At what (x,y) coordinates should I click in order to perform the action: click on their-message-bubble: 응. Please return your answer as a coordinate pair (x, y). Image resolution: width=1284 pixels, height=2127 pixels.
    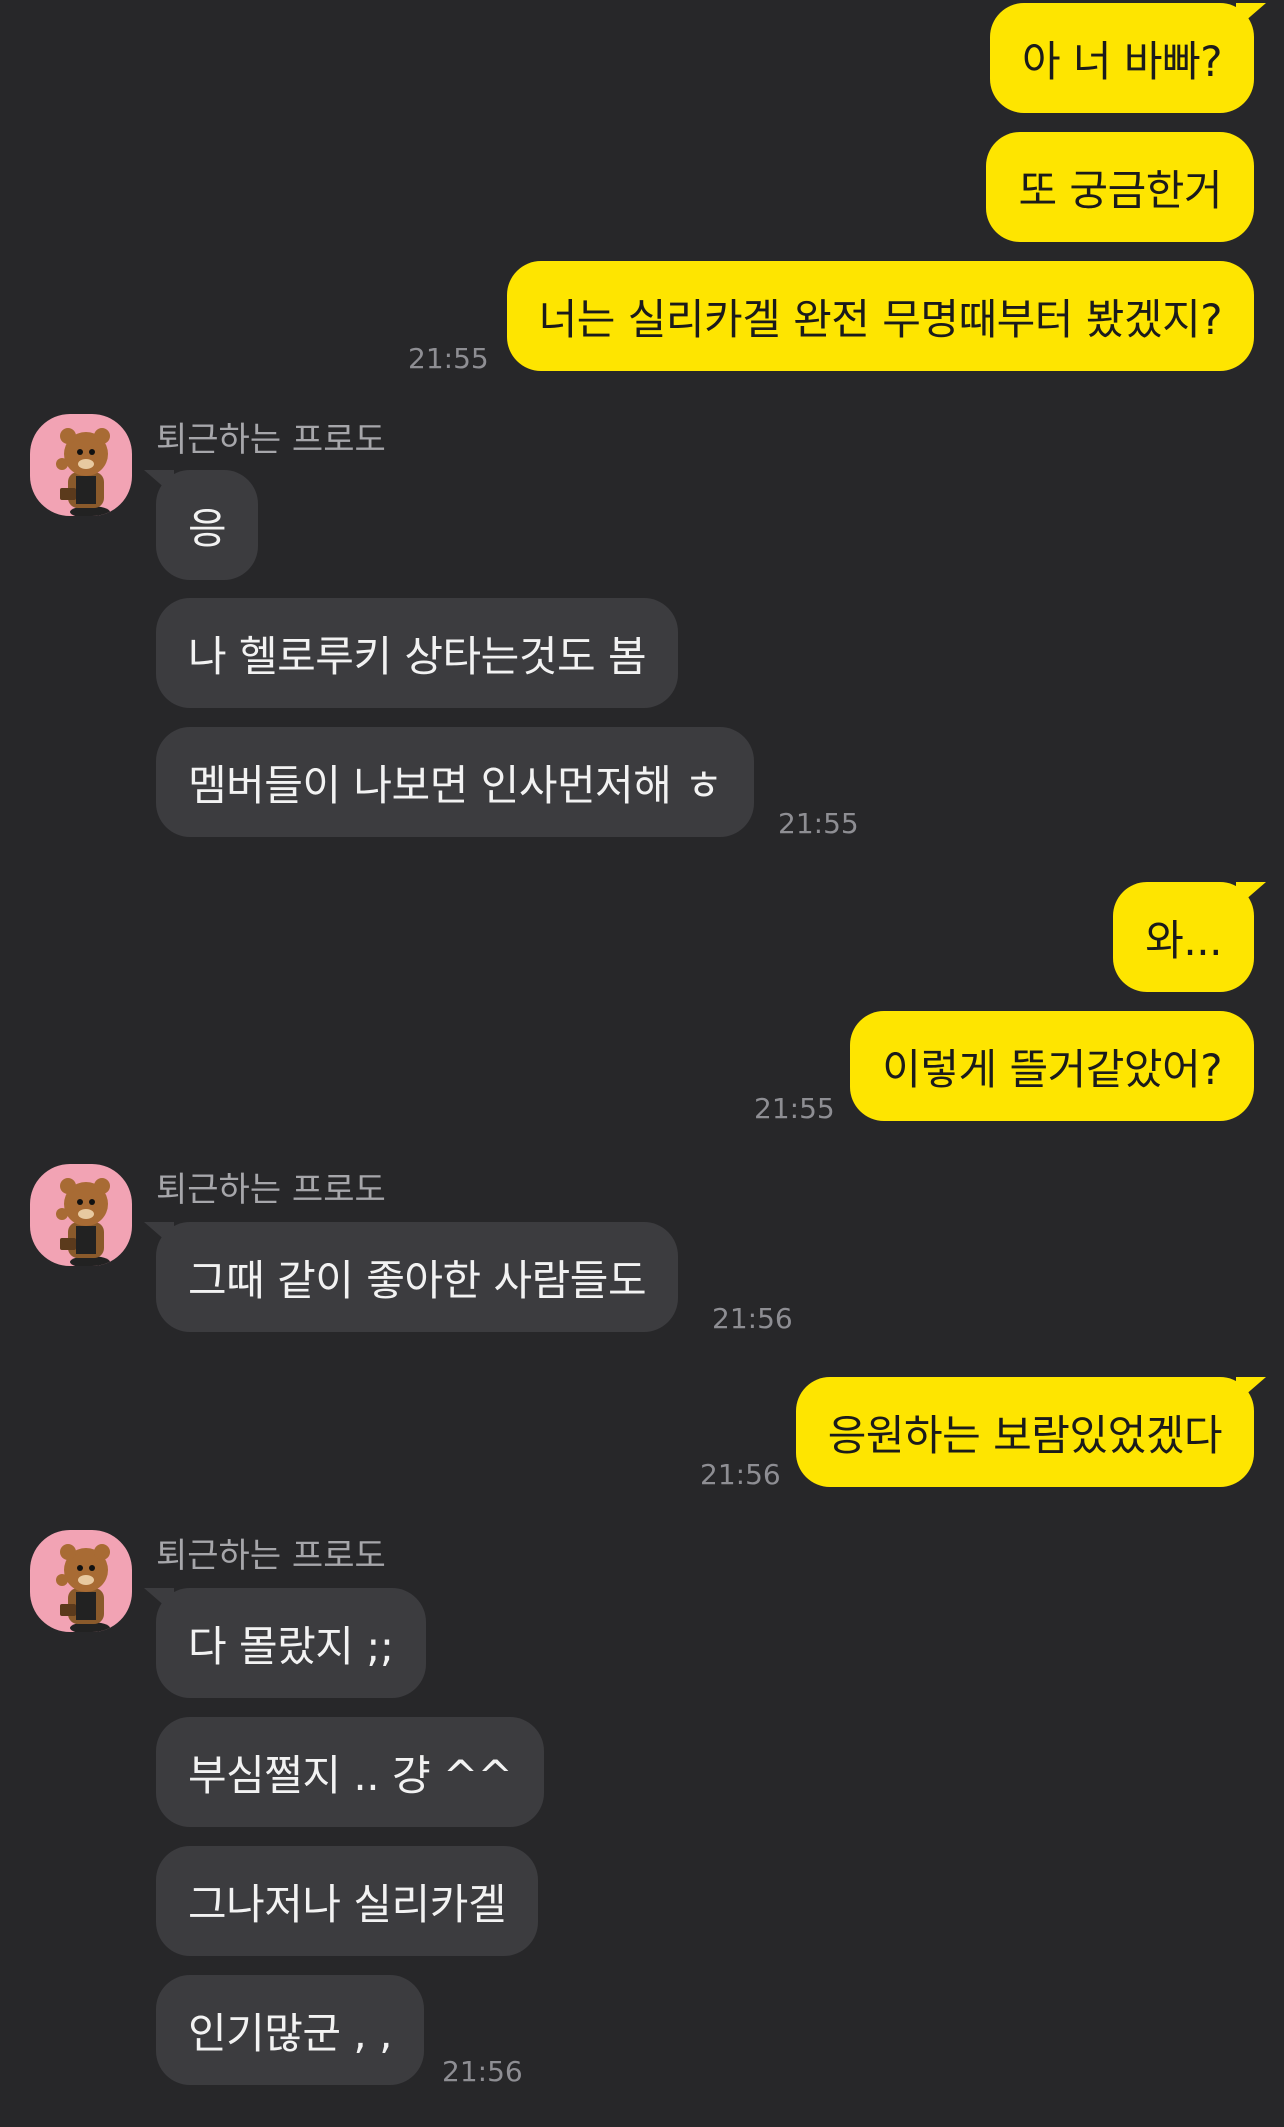
    Looking at the image, I should click on (201, 525).